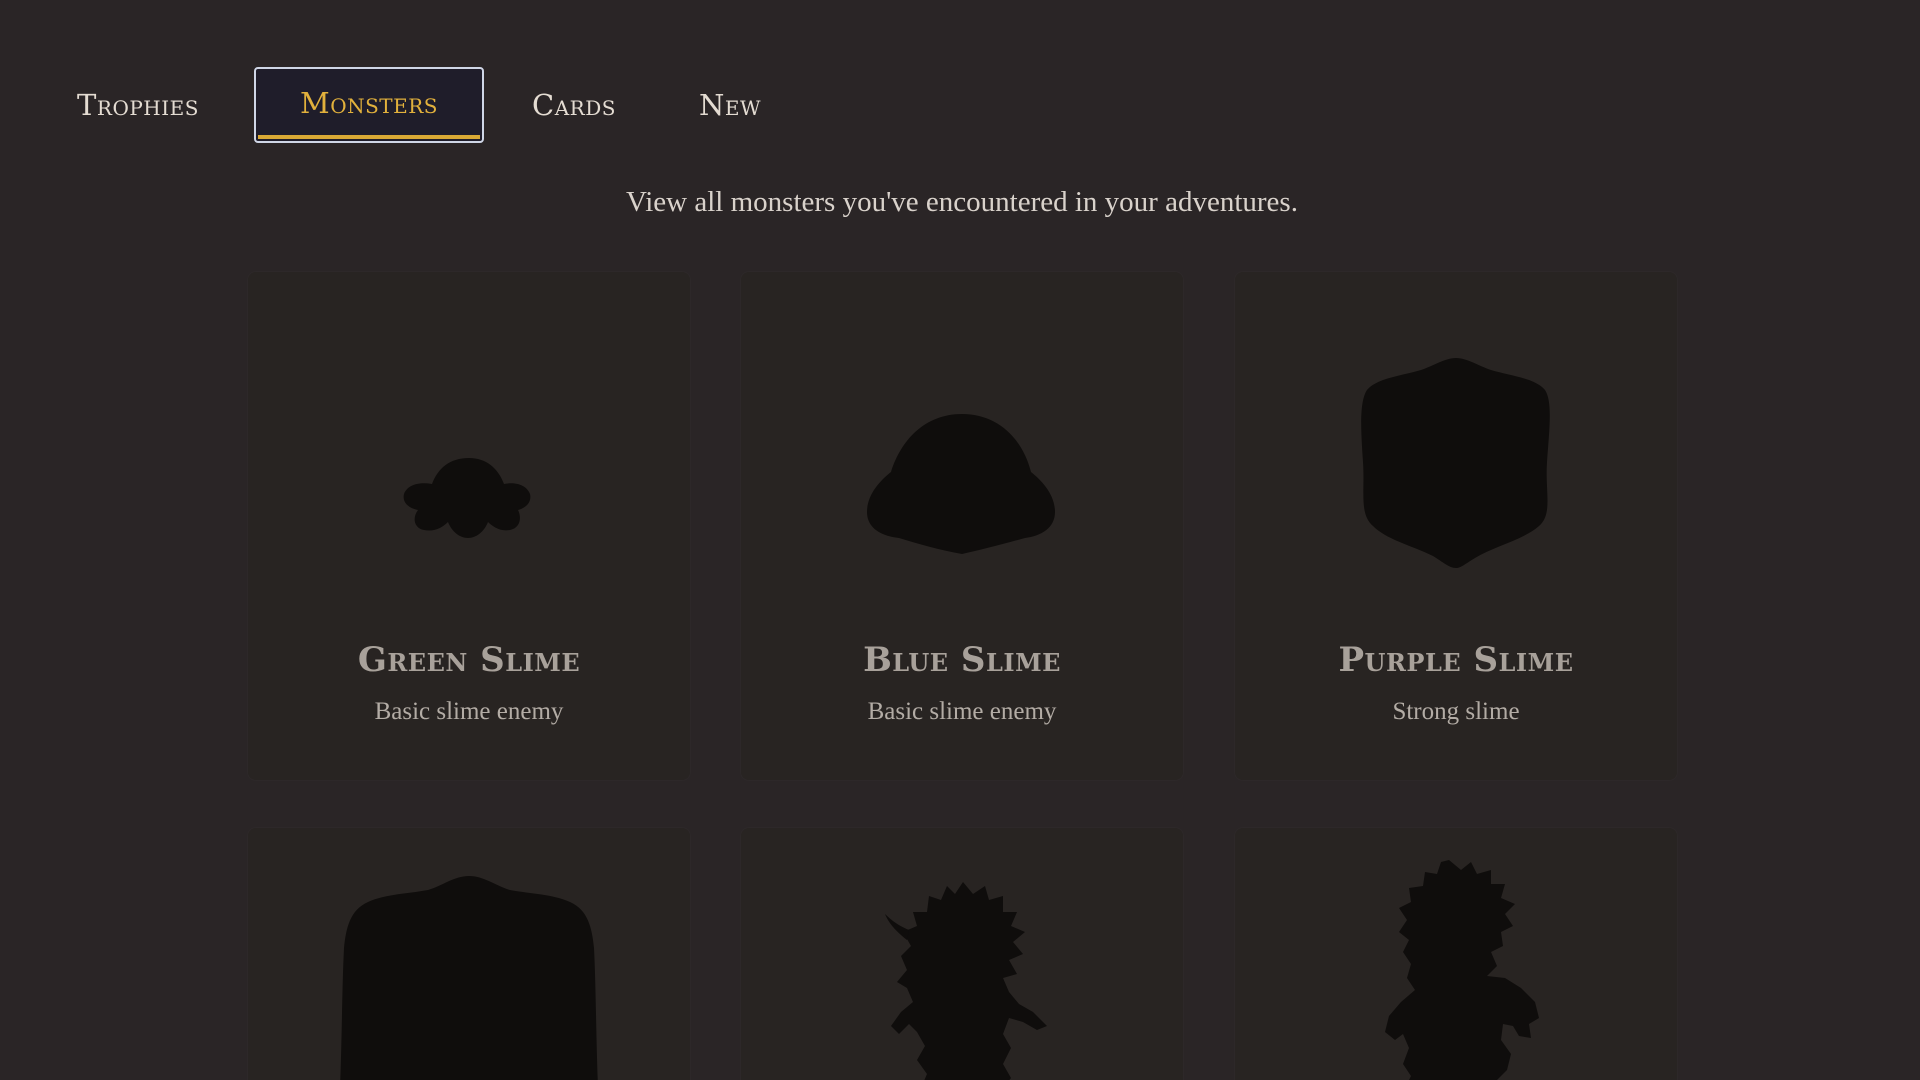 The width and height of the screenshot is (1920, 1080). What do you see at coordinates (961, 484) in the screenshot?
I see `round-slime-icon` at bounding box center [961, 484].